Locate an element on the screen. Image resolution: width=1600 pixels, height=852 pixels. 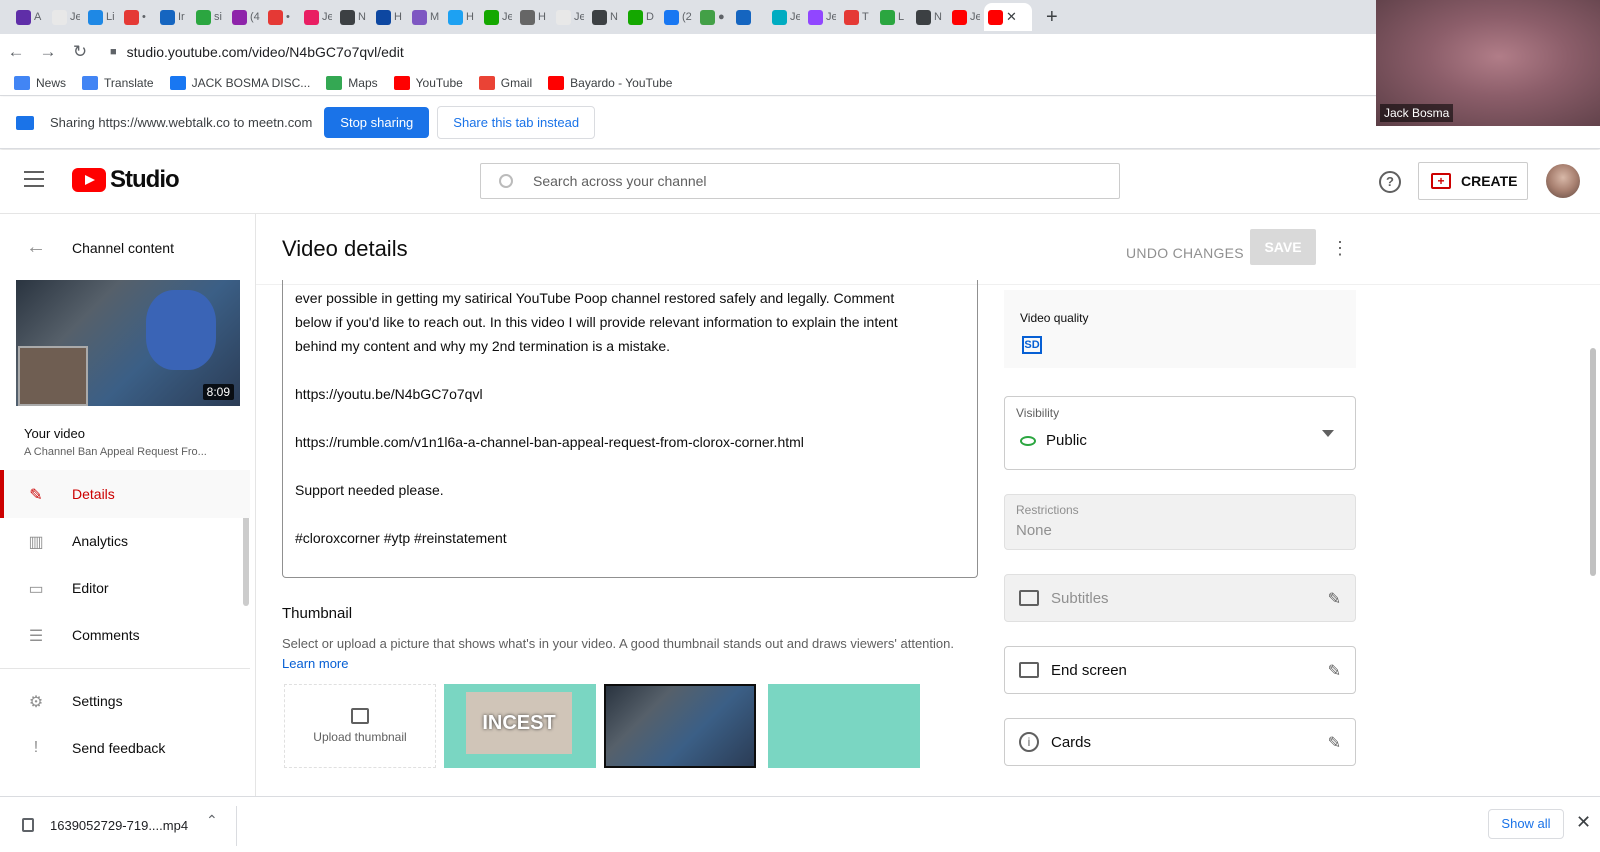
browser-tab: ● is located at coordinates (714, 17).